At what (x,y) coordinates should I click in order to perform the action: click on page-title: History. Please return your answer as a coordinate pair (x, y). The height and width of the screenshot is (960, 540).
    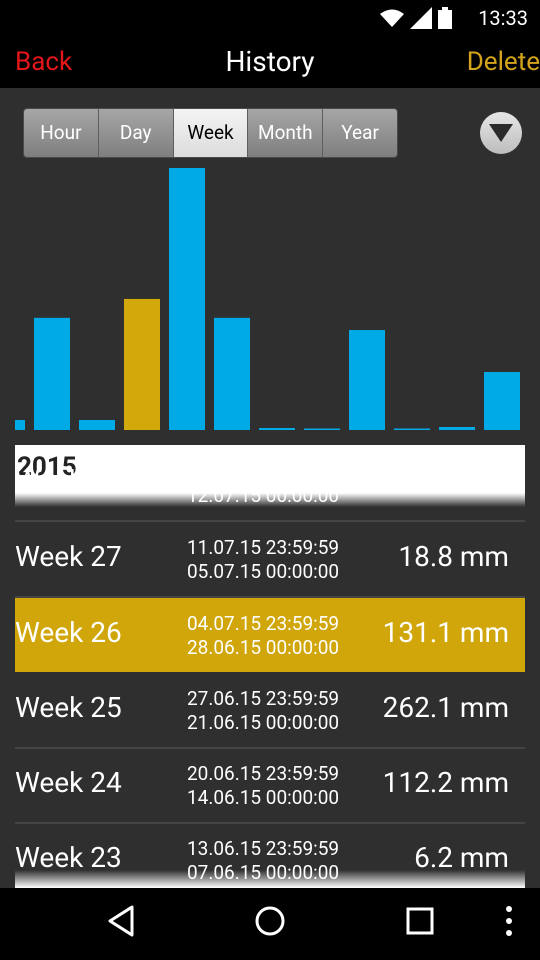
    Looking at the image, I should click on (270, 61).